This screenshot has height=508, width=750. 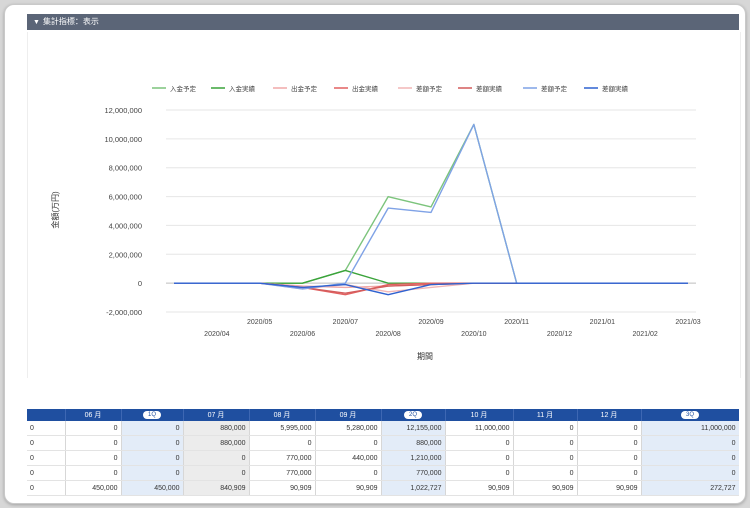 I want to click on legend-label: 出金実績, so click(x=365, y=88).